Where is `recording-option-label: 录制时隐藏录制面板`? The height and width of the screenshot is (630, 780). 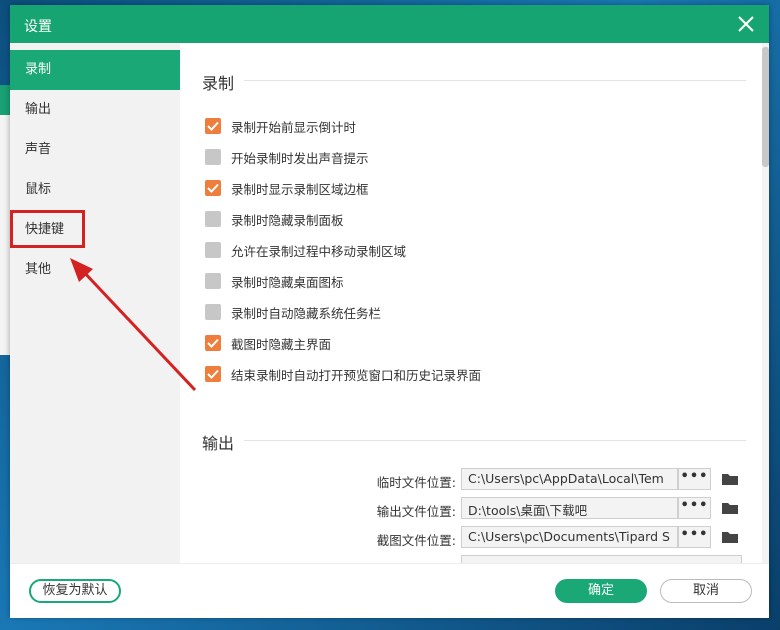
recording-option-label: 录制时隐藏录制面板 is located at coordinates (287, 220).